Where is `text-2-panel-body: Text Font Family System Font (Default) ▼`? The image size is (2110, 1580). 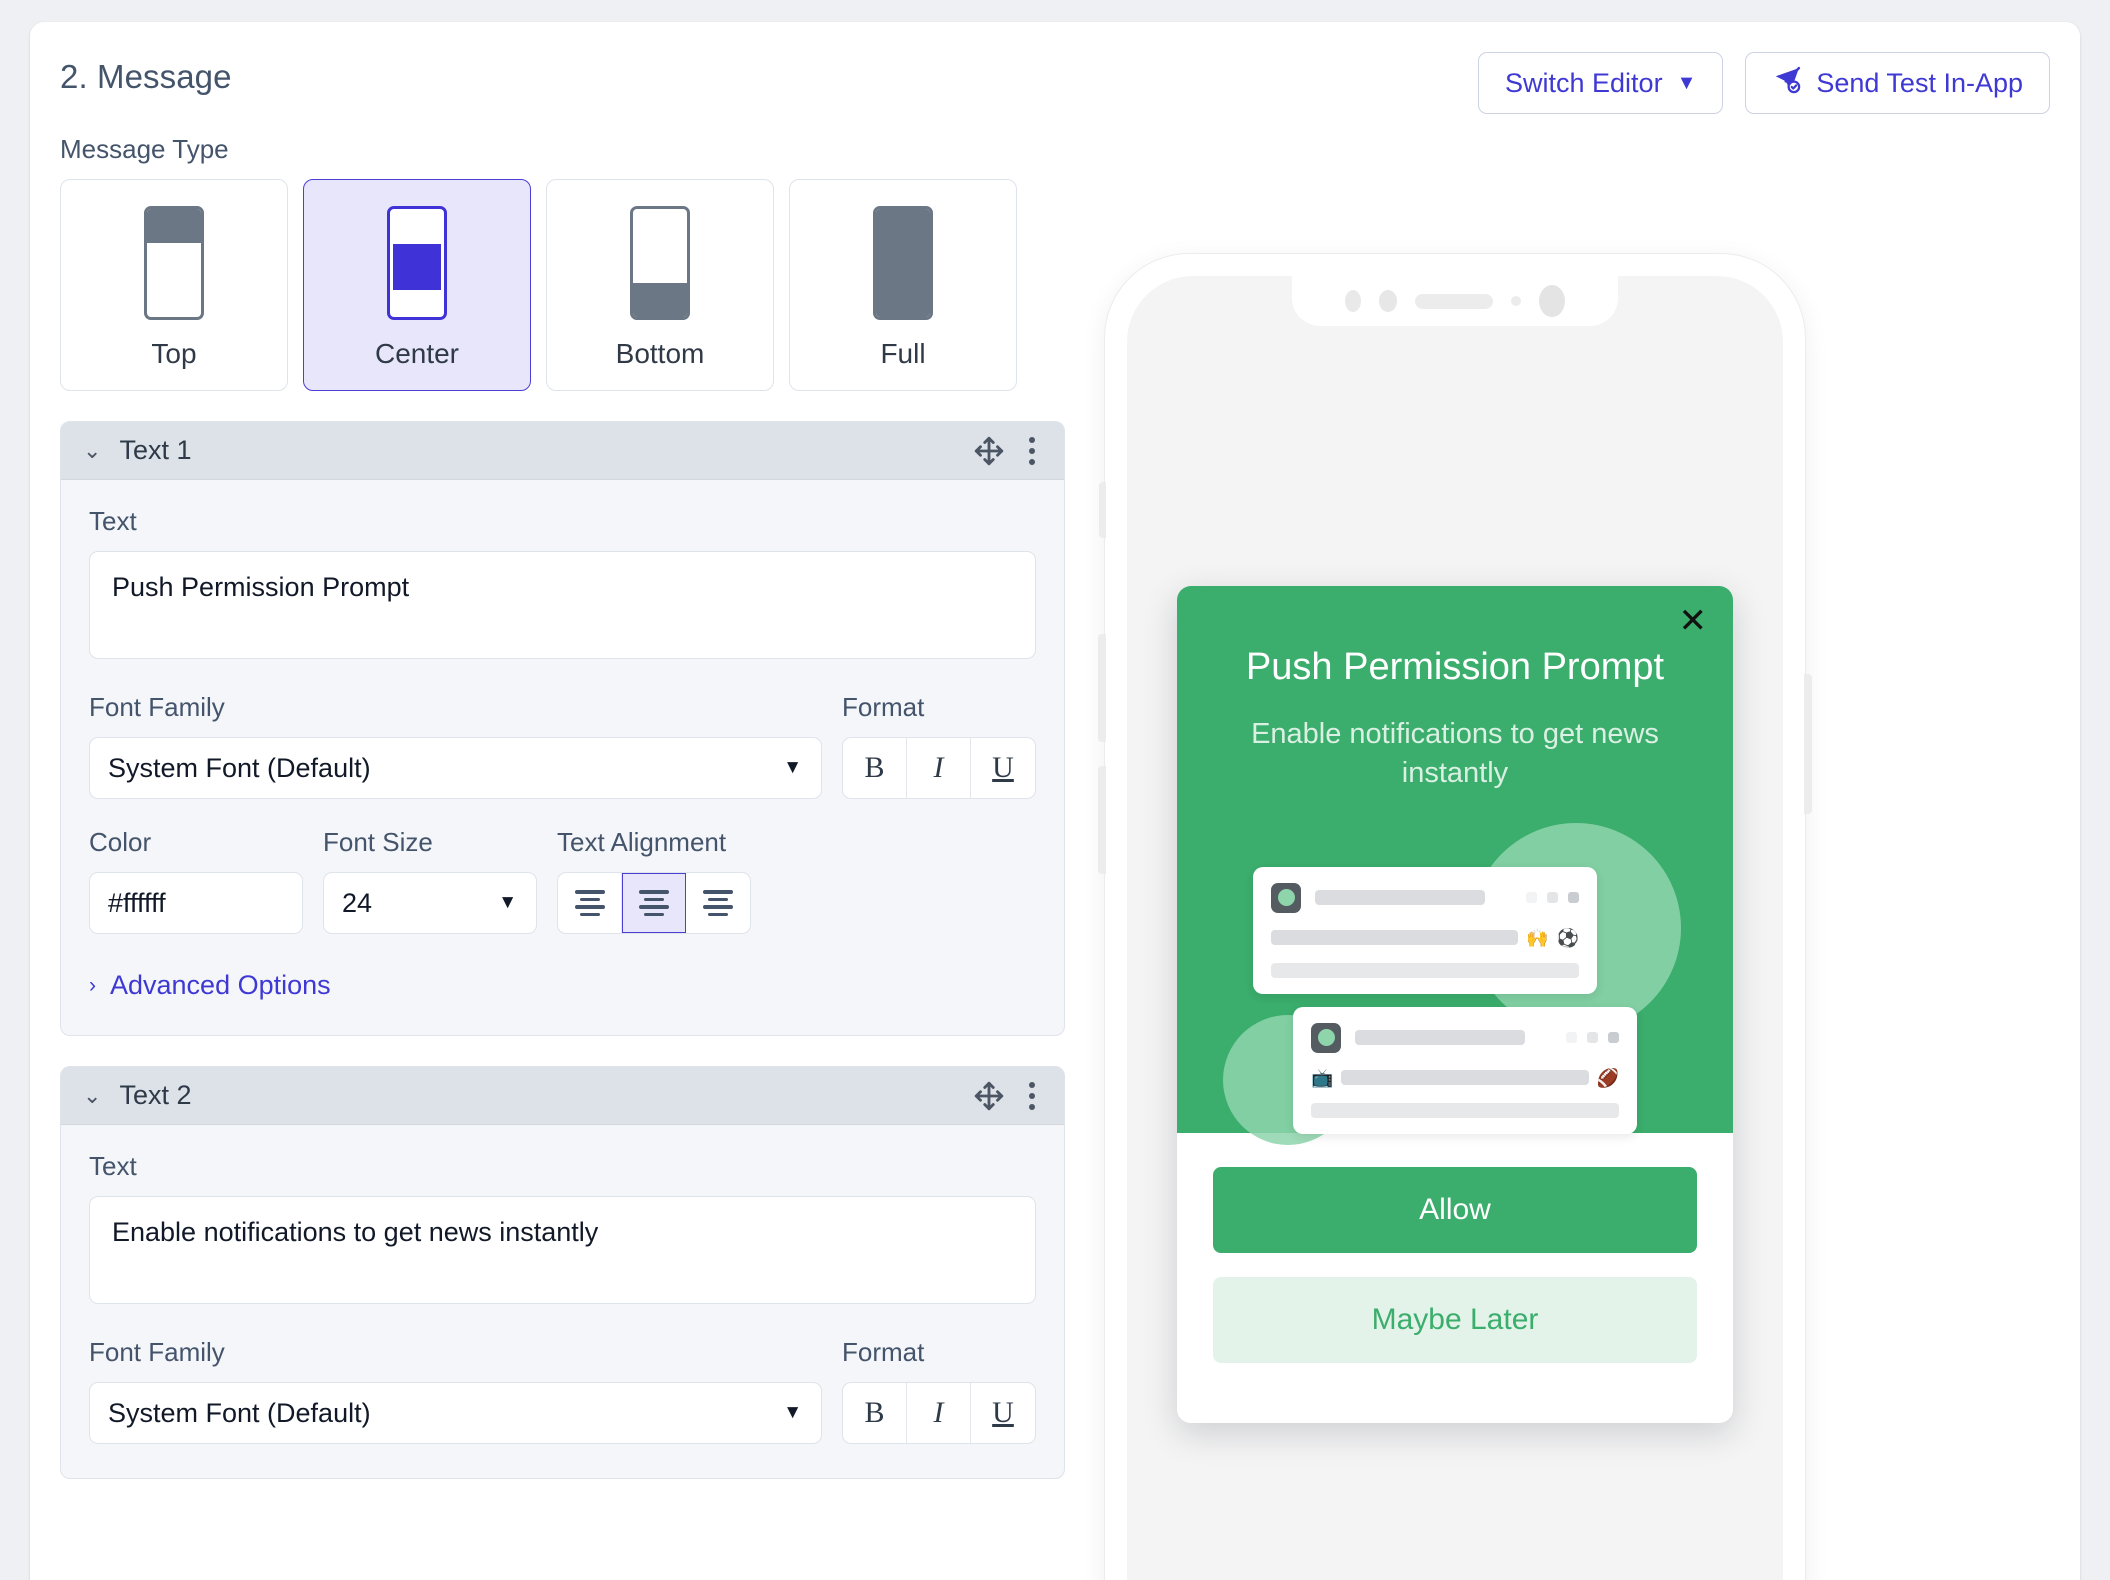
text-2-panel-body: Text Font Family System Font (Default) ▼ is located at coordinates (562, 1301).